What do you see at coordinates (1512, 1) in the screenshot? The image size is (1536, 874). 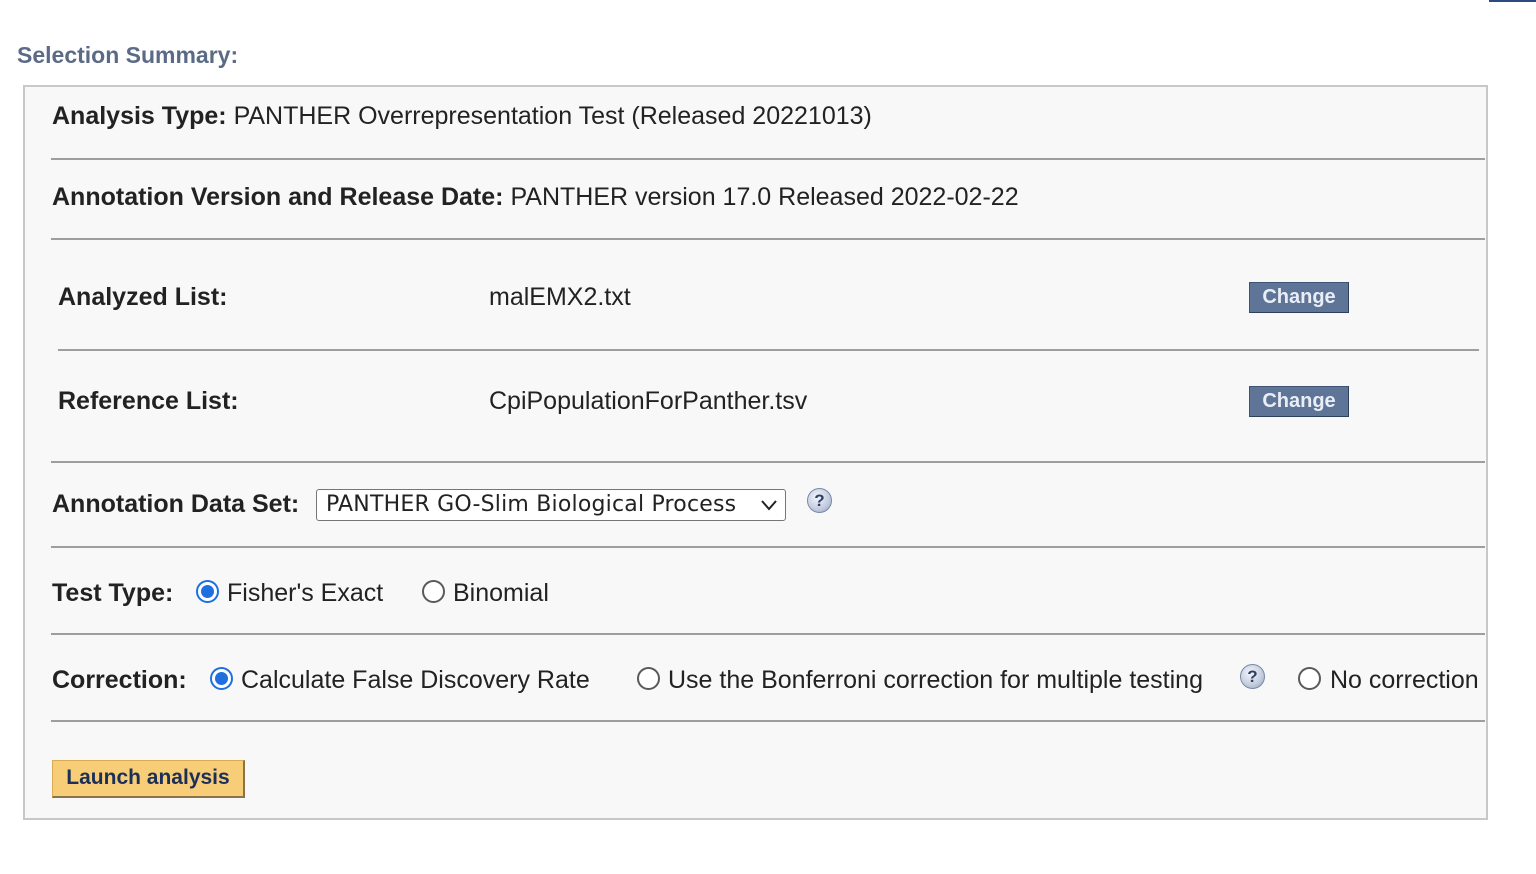 I see `top-corner-bar` at bounding box center [1512, 1].